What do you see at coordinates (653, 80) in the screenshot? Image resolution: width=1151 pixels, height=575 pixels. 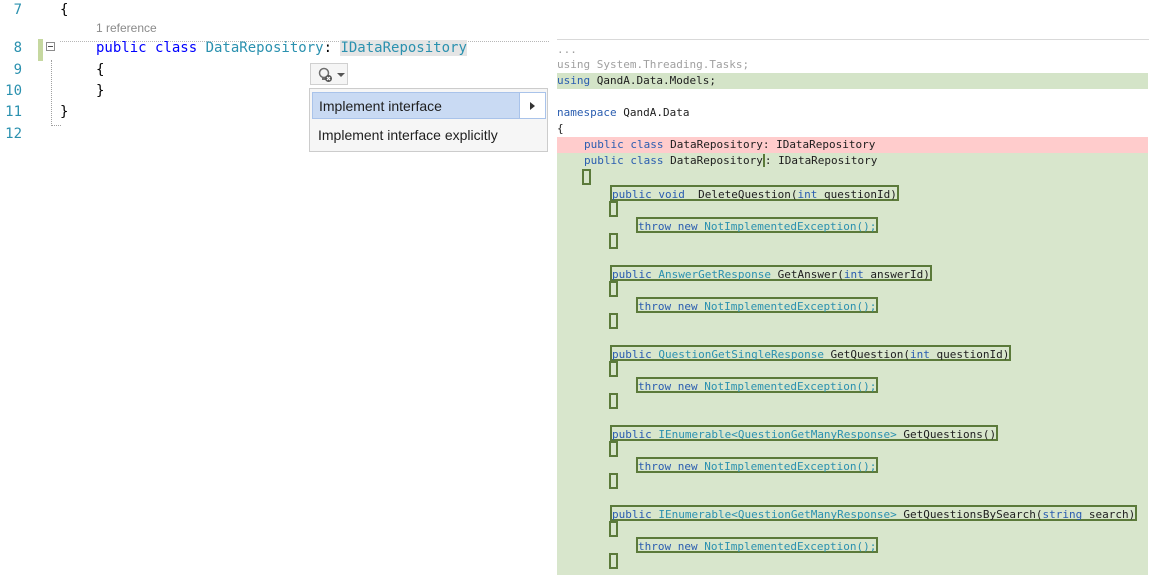 I see `namespace-text: QandA.Data.Models;` at bounding box center [653, 80].